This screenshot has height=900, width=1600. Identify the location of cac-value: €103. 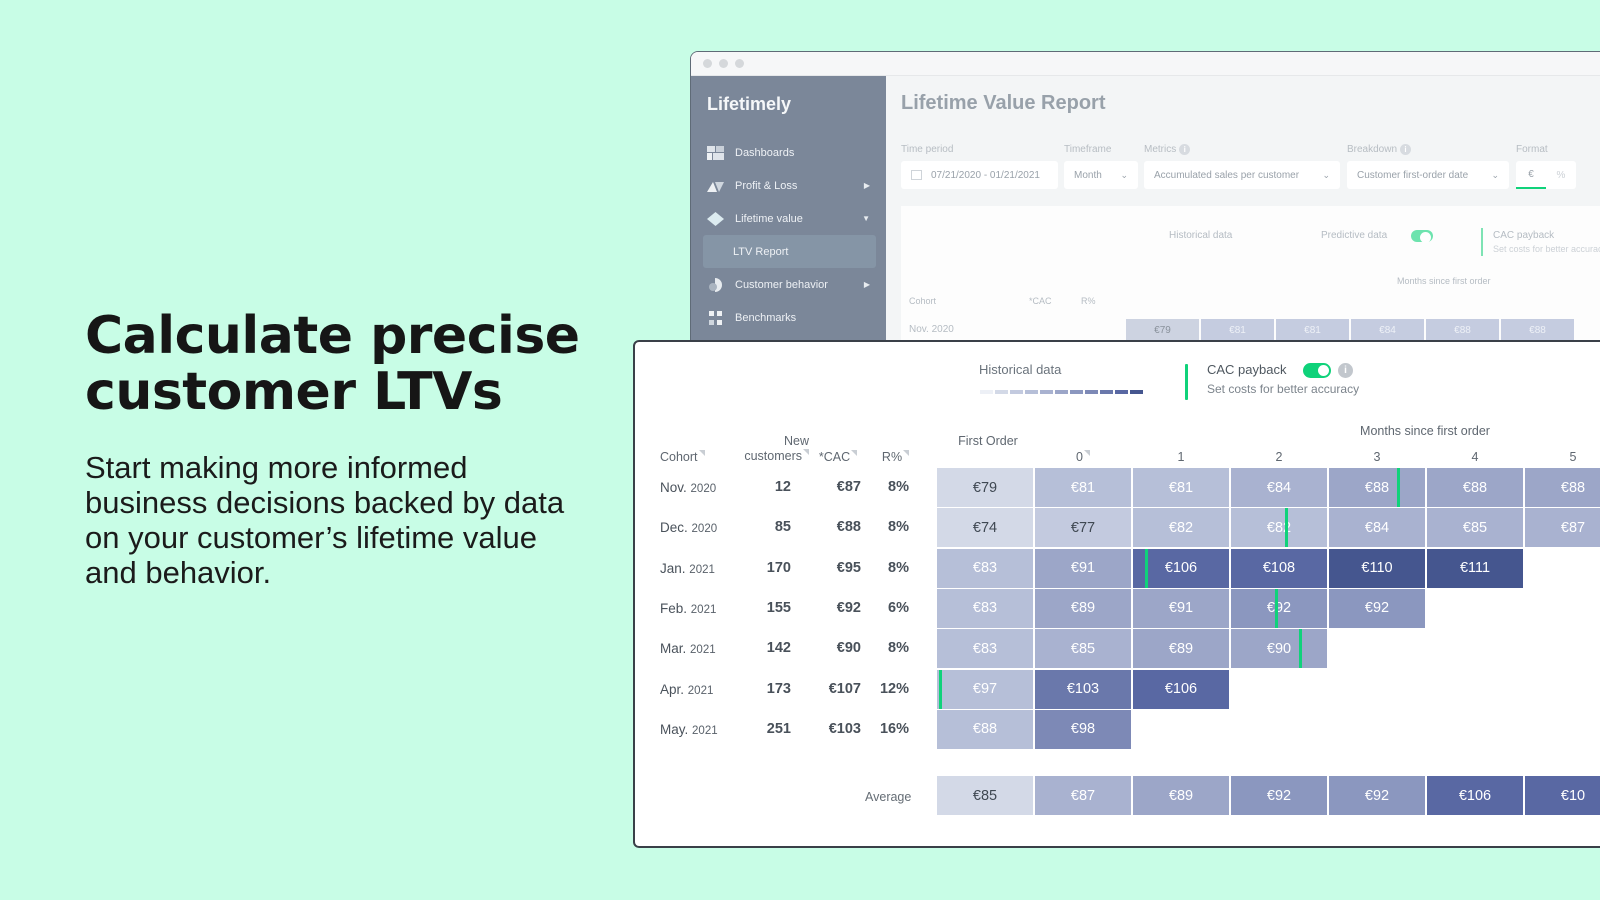
(844, 728).